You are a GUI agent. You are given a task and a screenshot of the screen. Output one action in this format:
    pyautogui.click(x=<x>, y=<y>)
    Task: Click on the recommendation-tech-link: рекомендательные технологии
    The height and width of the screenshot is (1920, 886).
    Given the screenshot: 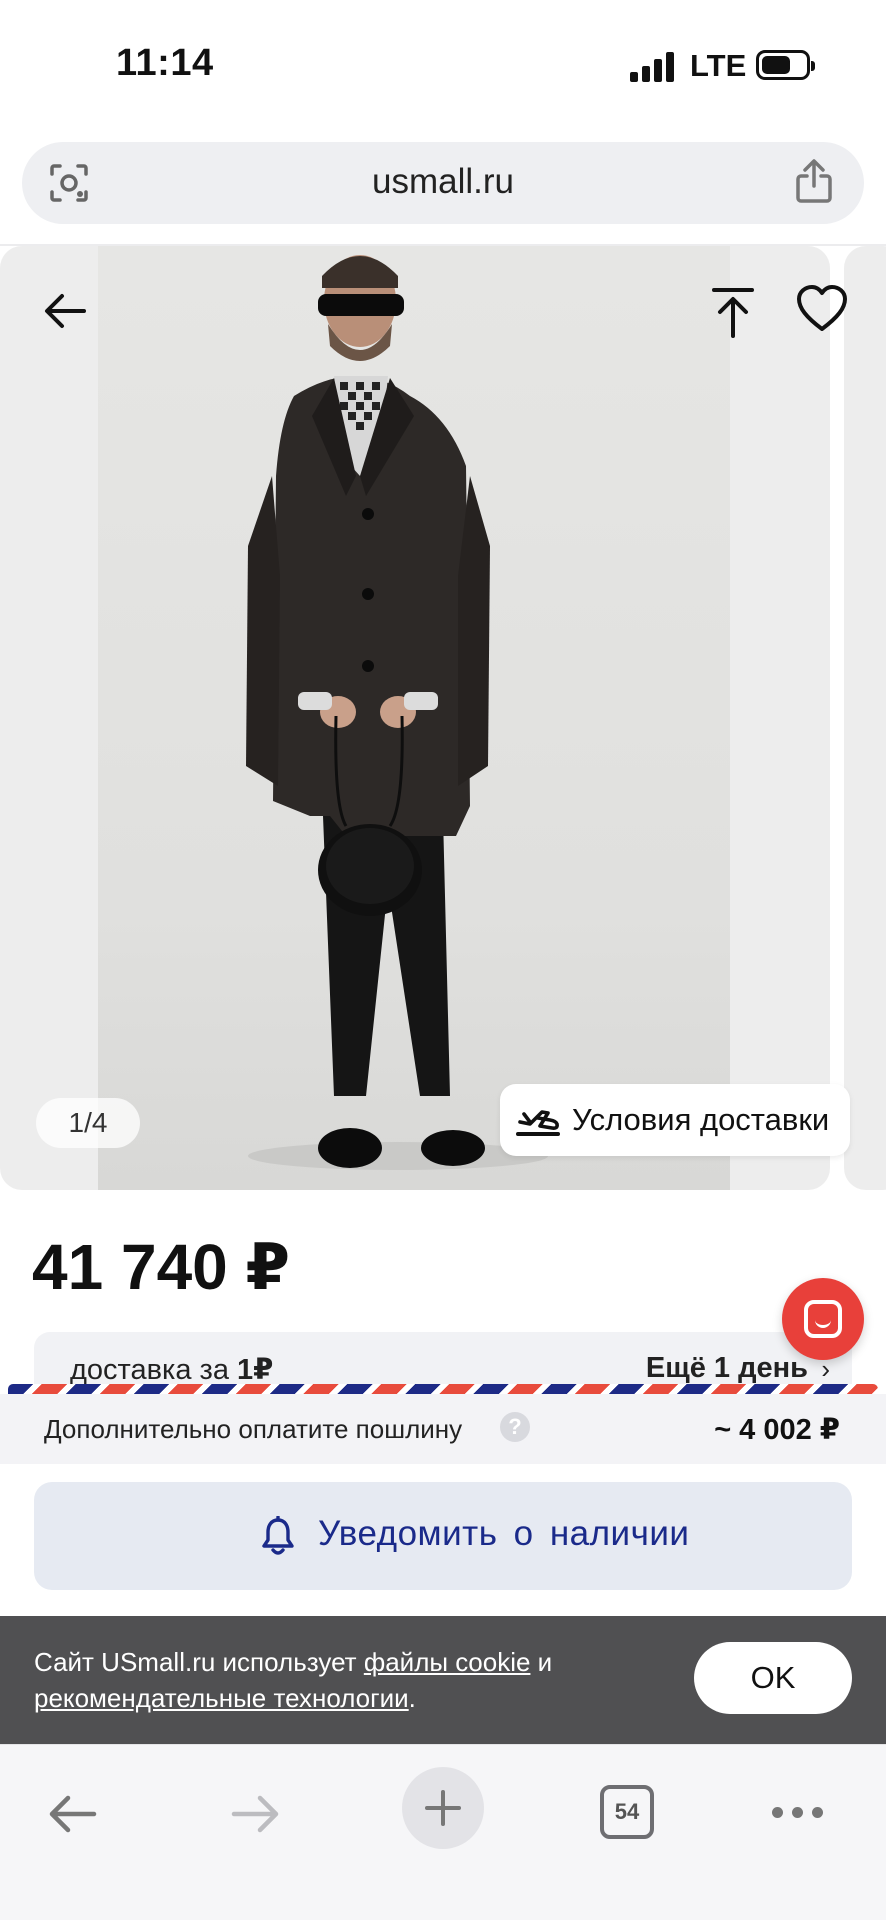 What is the action you would take?
    pyautogui.click(x=221, y=1698)
    